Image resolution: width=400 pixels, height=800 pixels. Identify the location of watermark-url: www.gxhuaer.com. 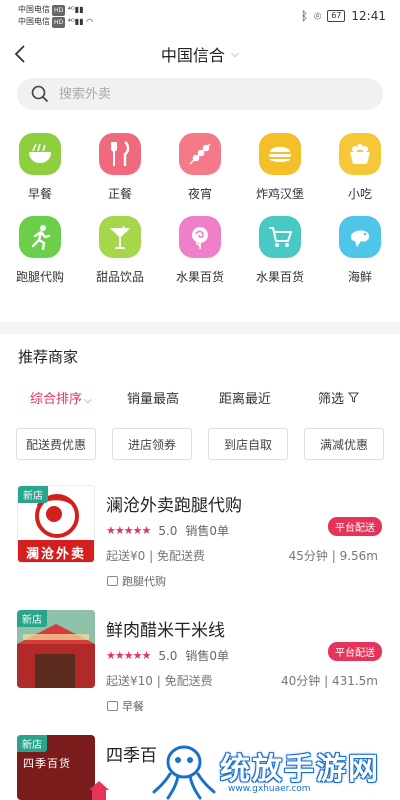
(269, 789).